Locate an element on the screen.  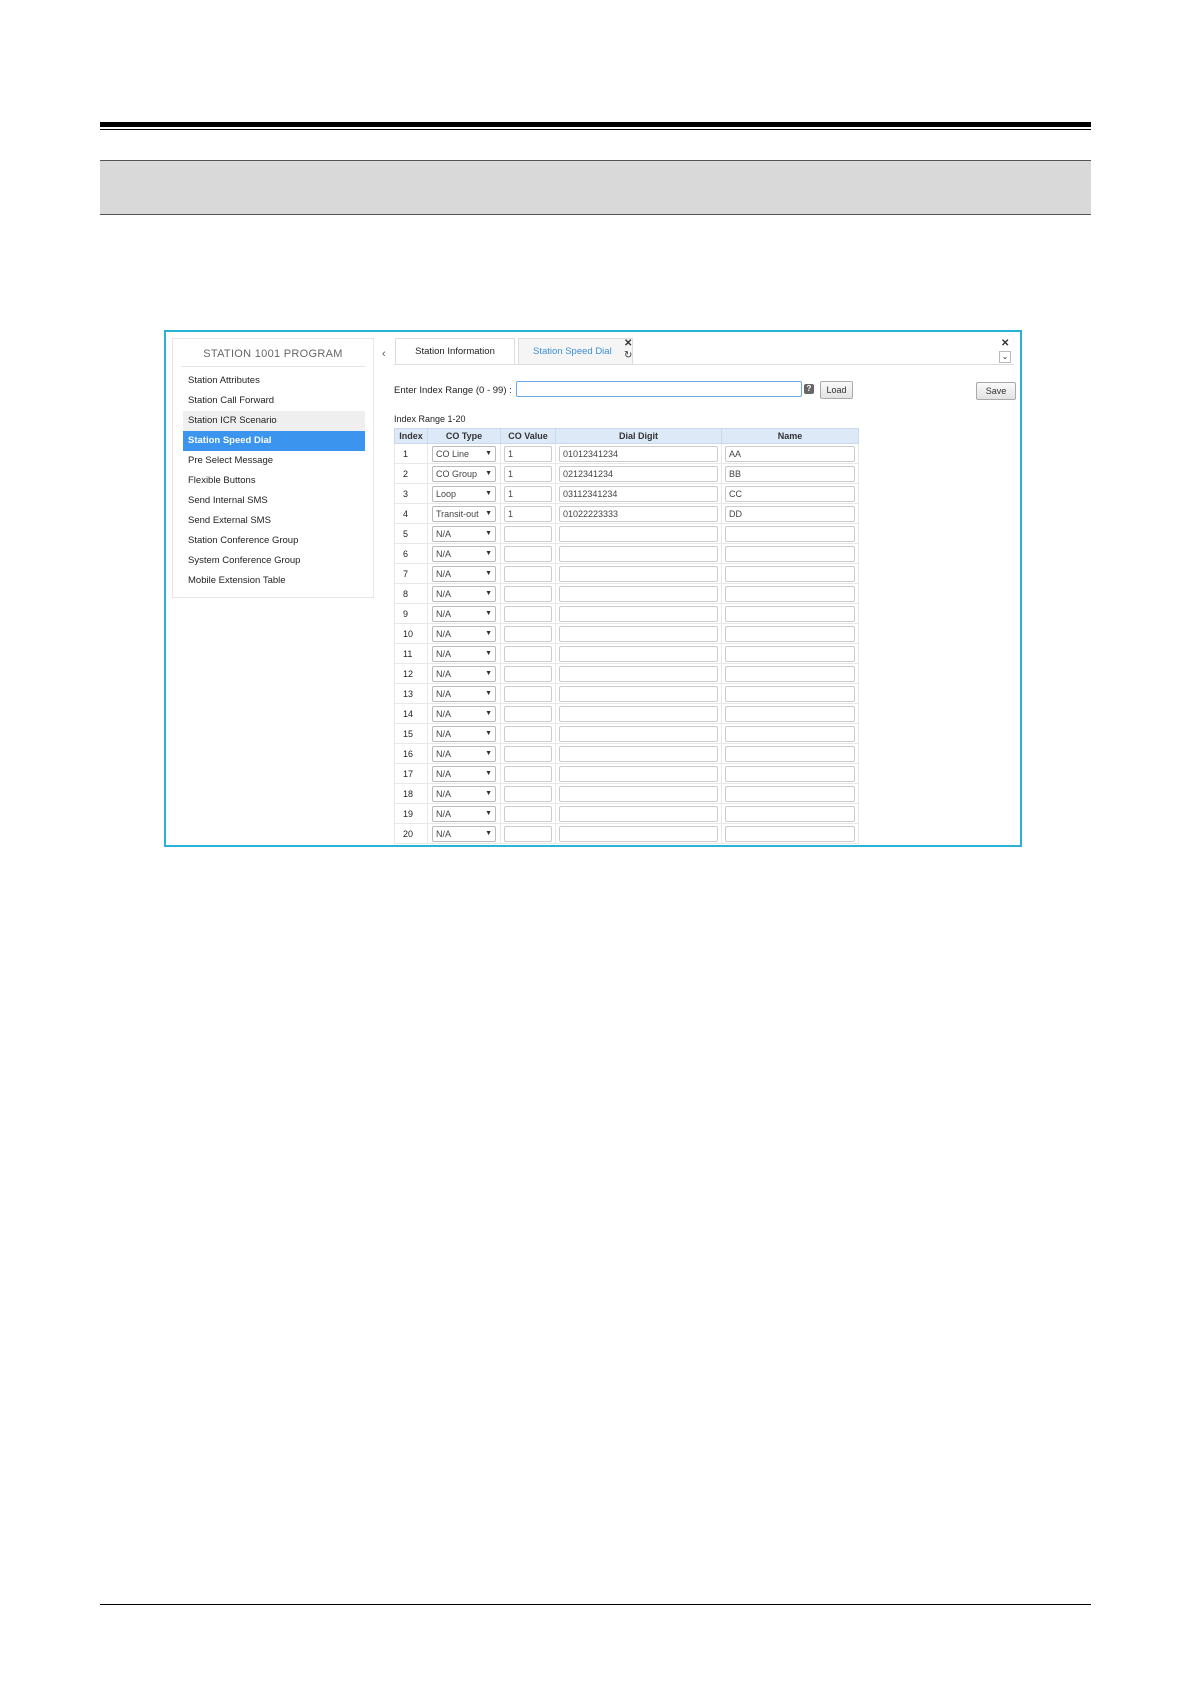
sidebar-item-station-attributes: Station Attributes is located at coordinates (274, 381).